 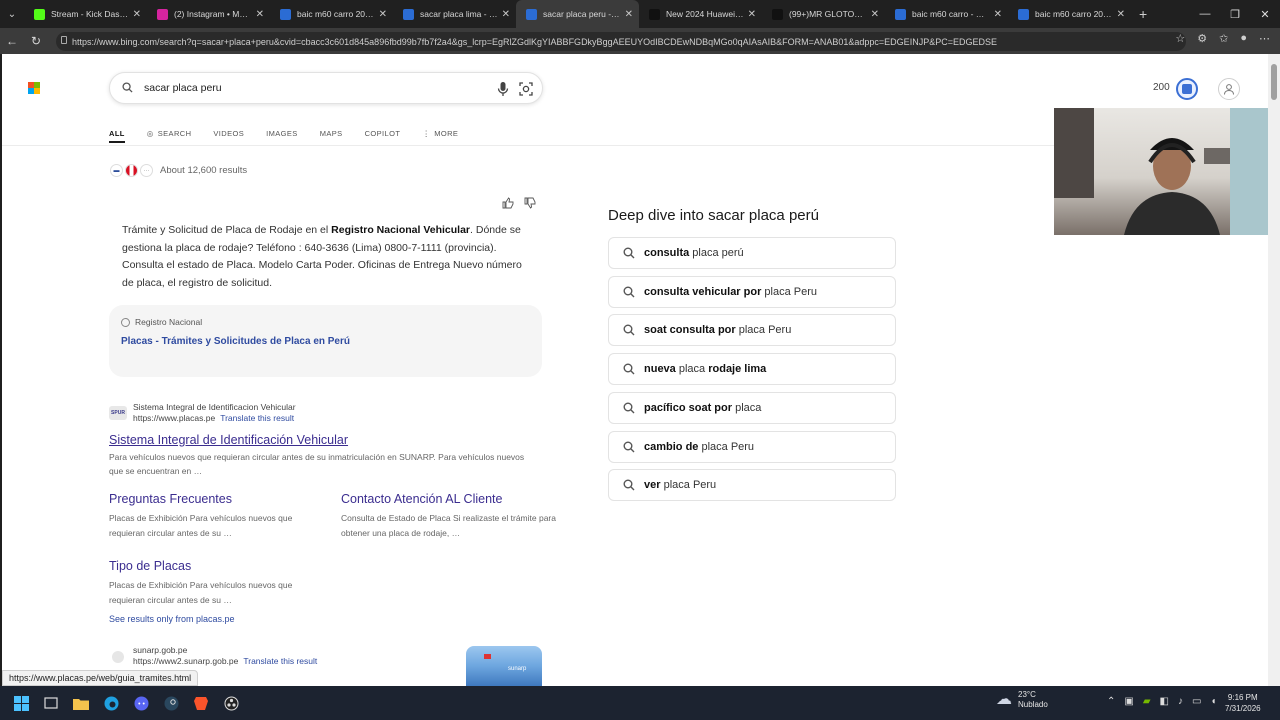 I want to click on cloud-icon: ☁, so click(x=1004, y=699).